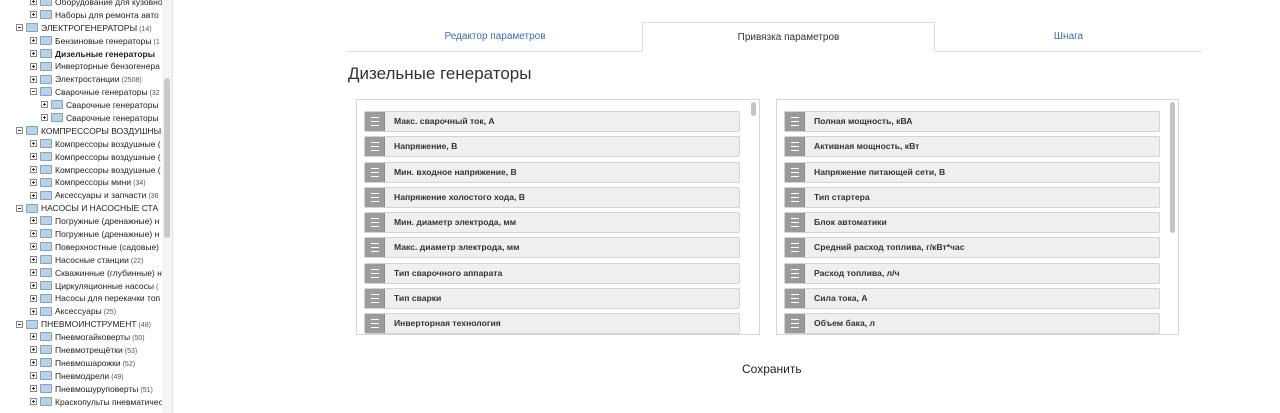 The image size is (1280, 413). What do you see at coordinates (753, 109) in the screenshot?
I see `left-panel-scrollbar-thumb` at bounding box center [753, 109].